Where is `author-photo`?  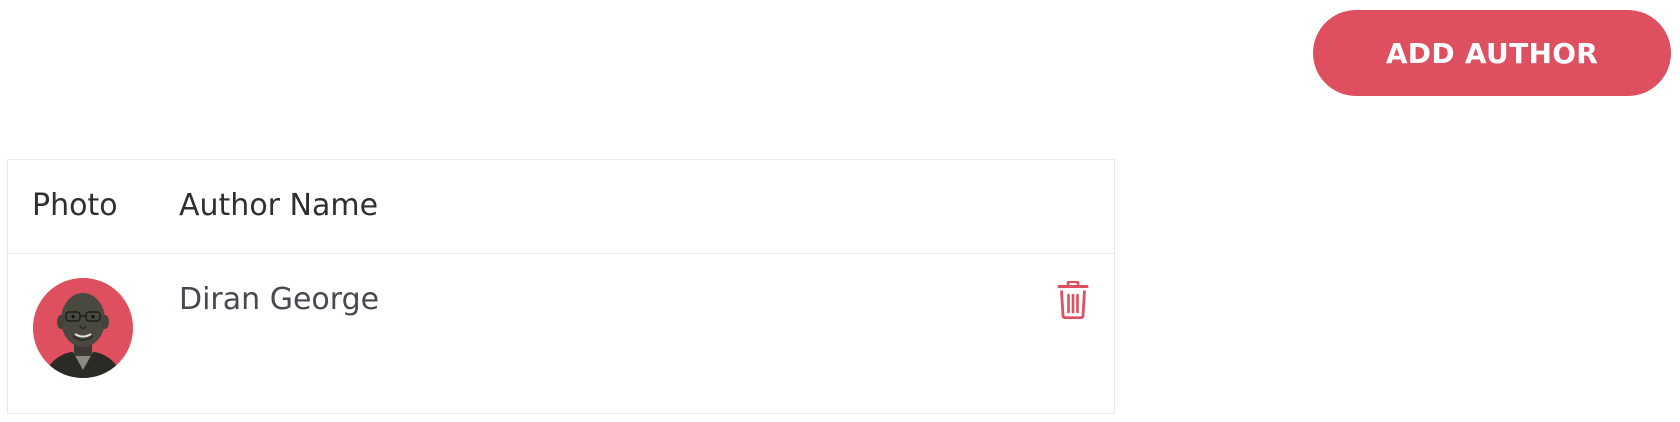 author-photo is located at coordinates (83, 328).